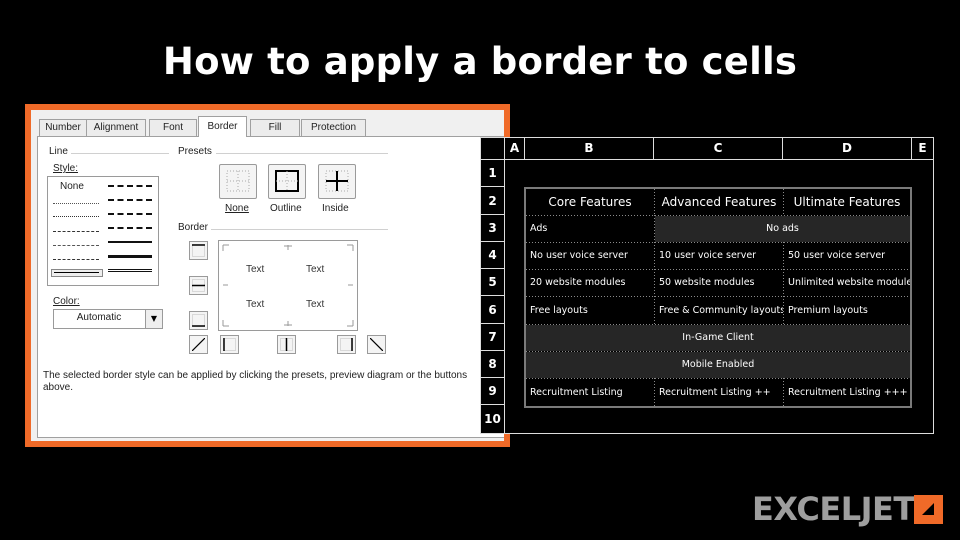  I want to click on line-style-medium-dash-dot, so click(130, 214).